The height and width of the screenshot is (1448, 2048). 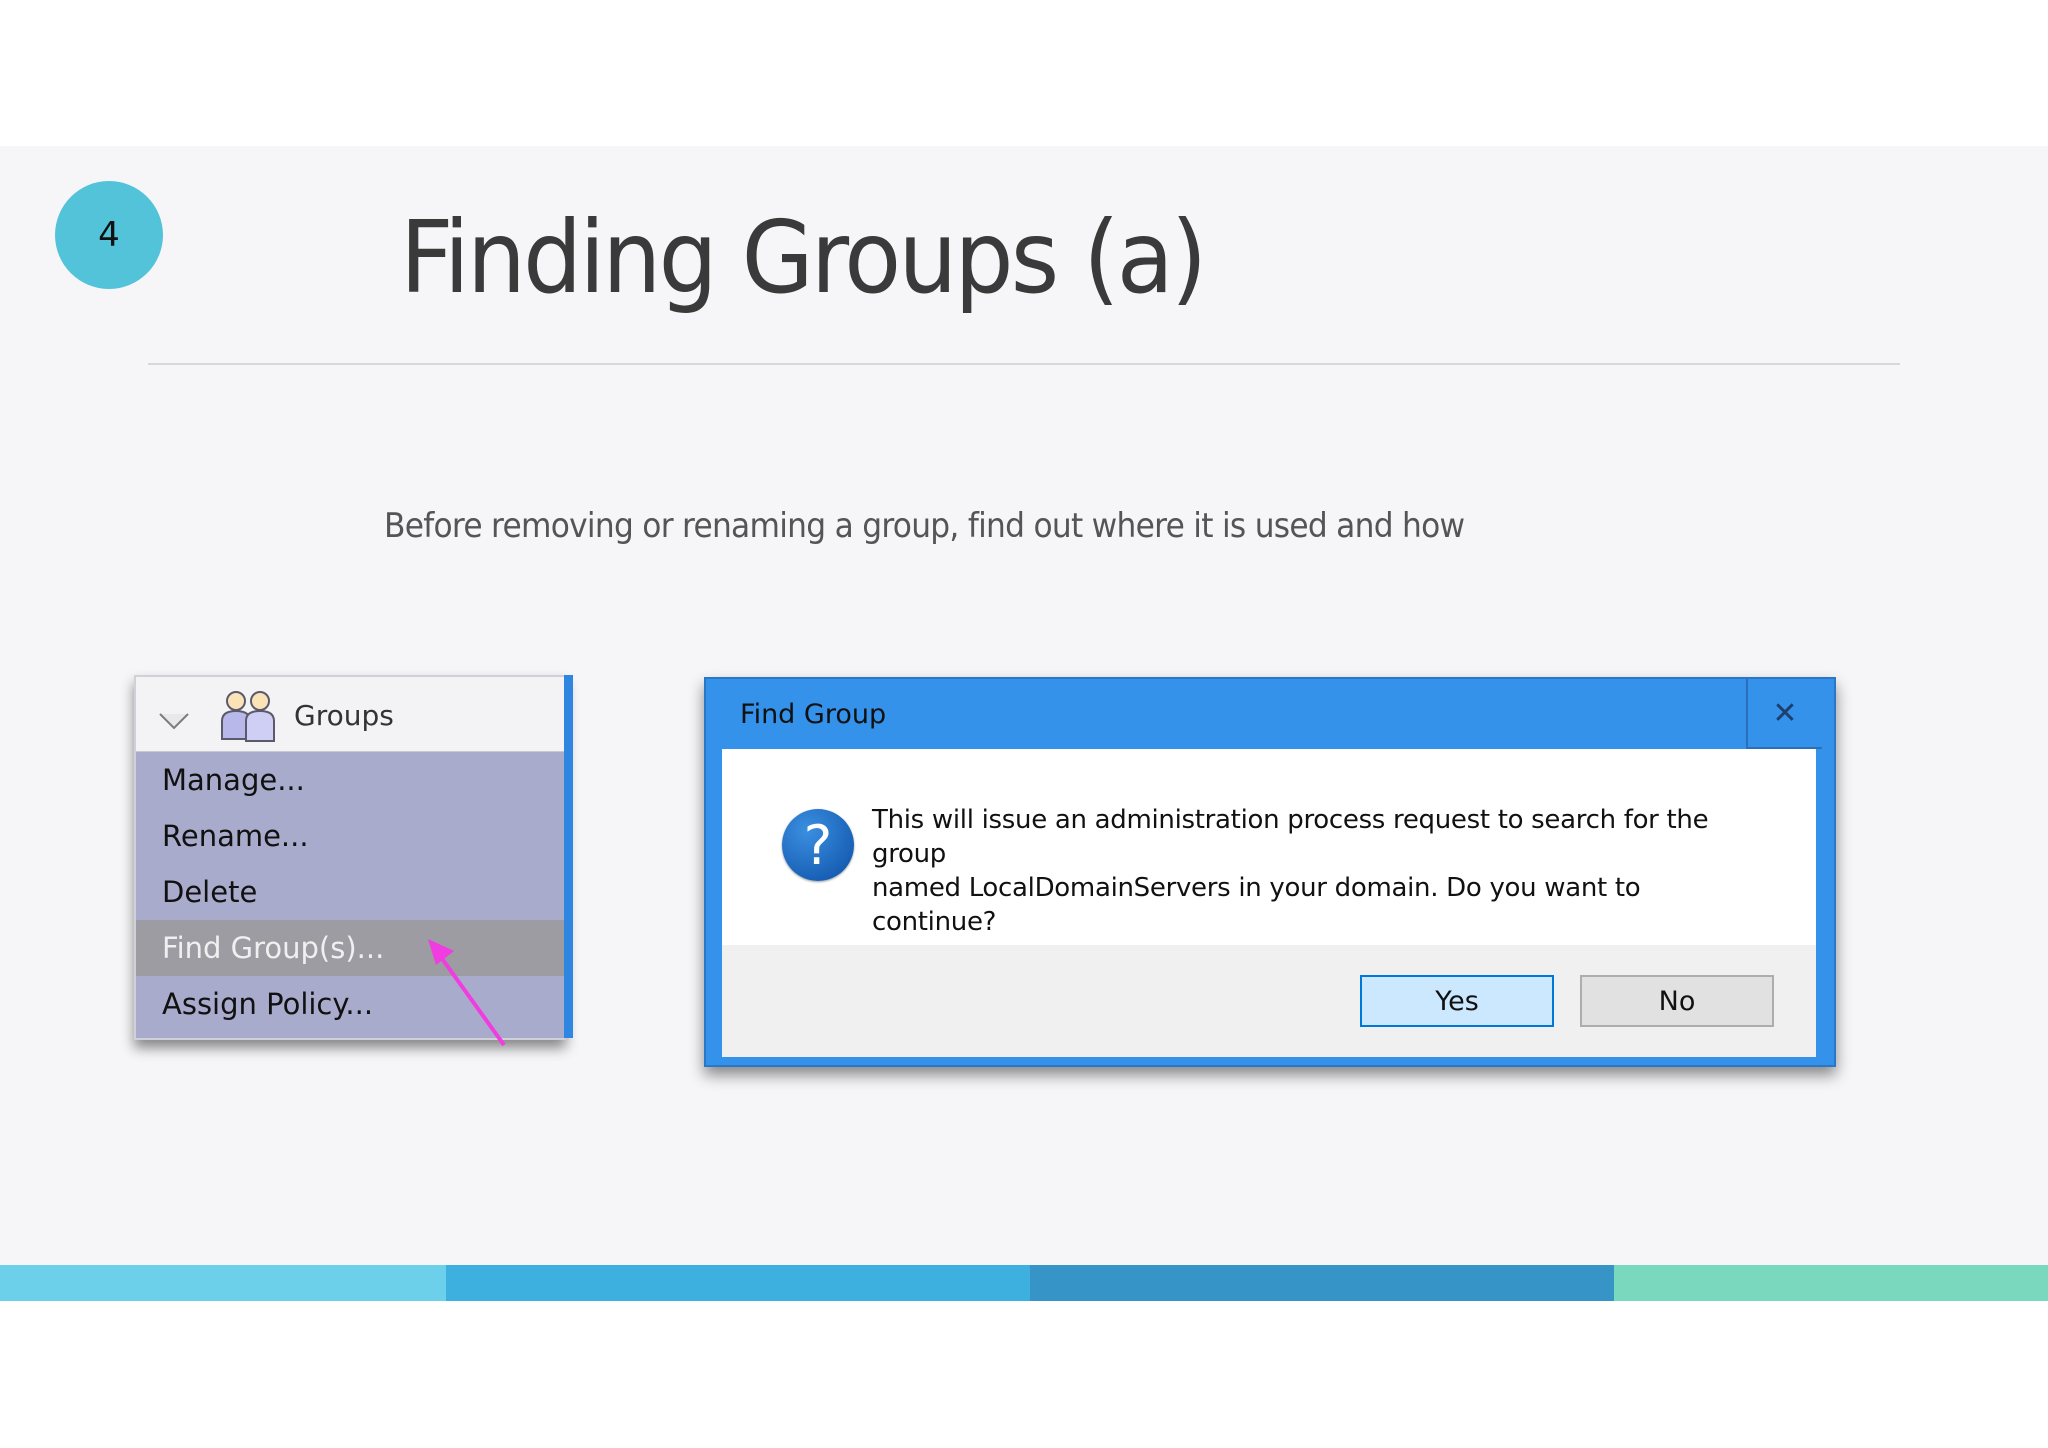 I want to click on pointer-arrow-annotation, so click(x=467, y=993).